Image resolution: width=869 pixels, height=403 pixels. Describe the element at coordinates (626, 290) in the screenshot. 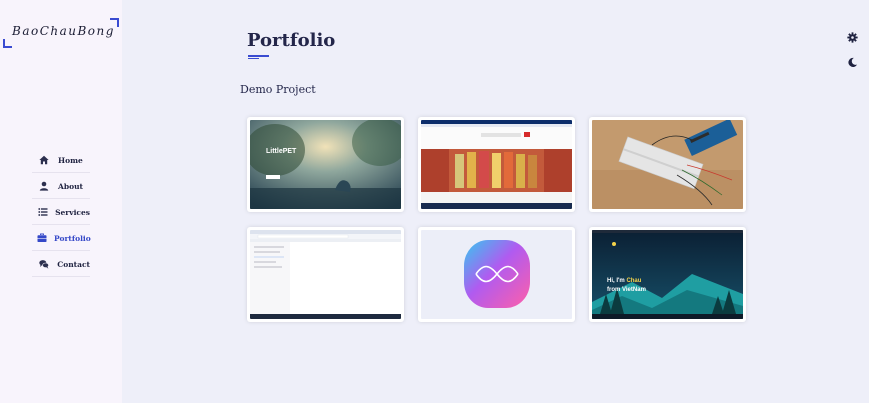

I see `project-greeting-line2: from VietNam` at that location.